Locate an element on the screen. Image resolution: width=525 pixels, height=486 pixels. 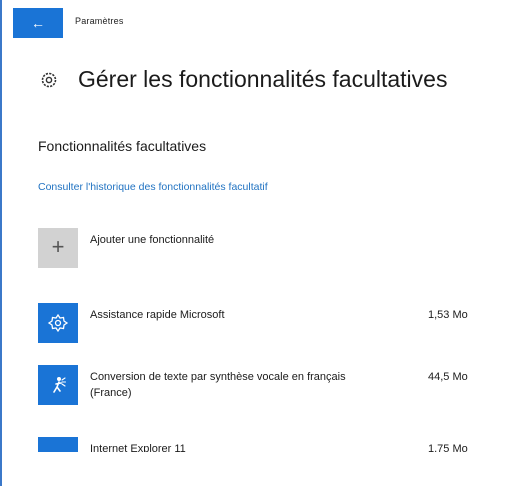
feature-item-quick-assist: Assistance rapide Microsoft 1,53 Mo is located at coordinates (273, 323).